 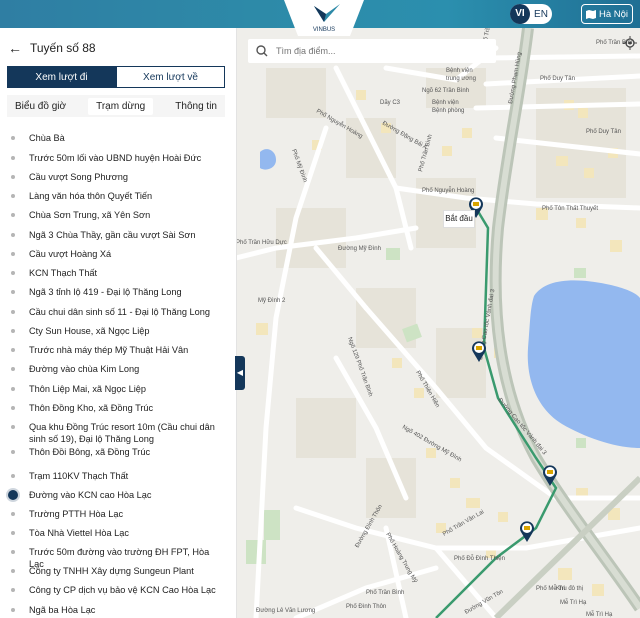 I want to click on map-label: Phố Đỗ Đình Thiện, so click(x=479, y=558).